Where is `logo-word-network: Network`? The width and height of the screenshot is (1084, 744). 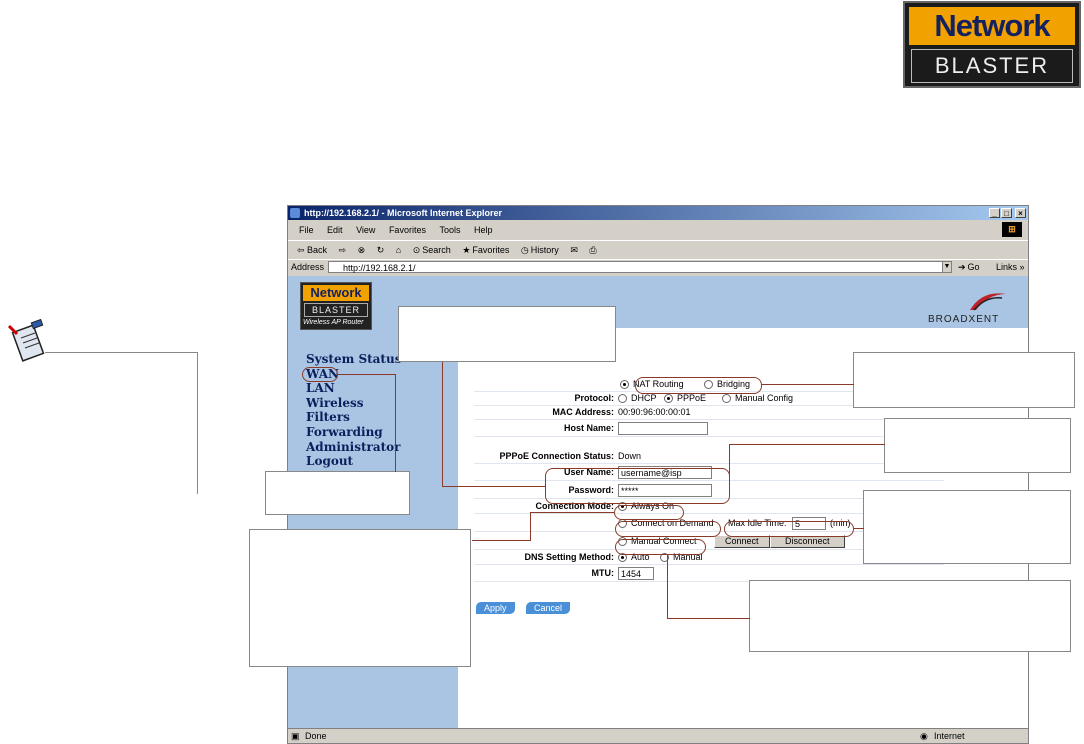
logo-word-network: Network is located at coordinates (992, 26).